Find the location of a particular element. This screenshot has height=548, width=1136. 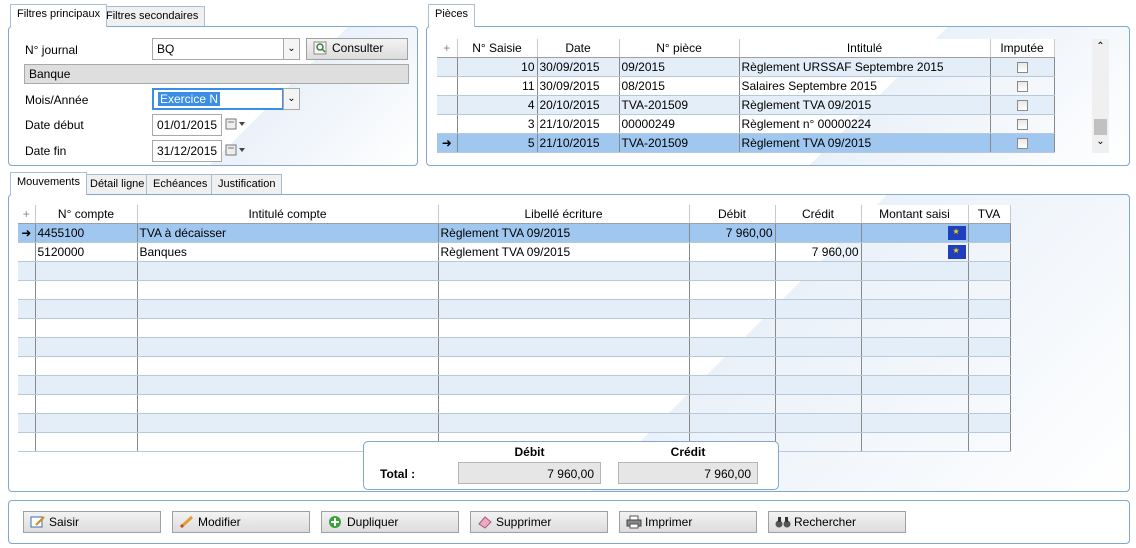

dupliquer-button: Dupliquer is located at coordinates (390, 522).